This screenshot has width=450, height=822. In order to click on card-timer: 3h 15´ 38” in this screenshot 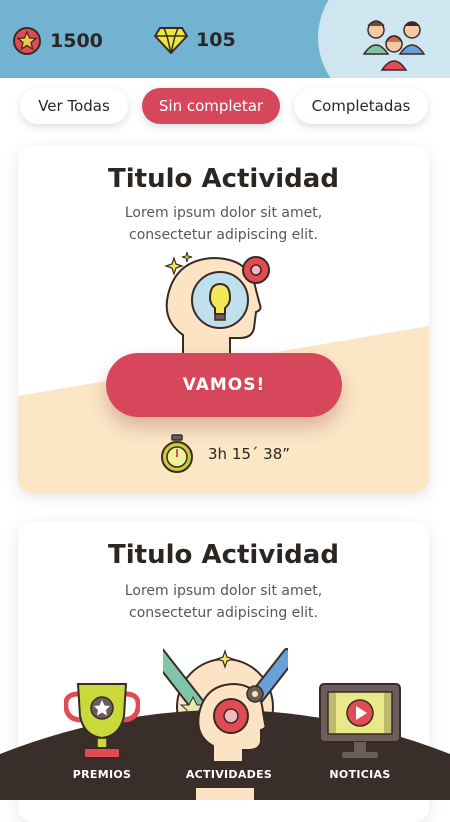, I will do `click(225, 454)`.